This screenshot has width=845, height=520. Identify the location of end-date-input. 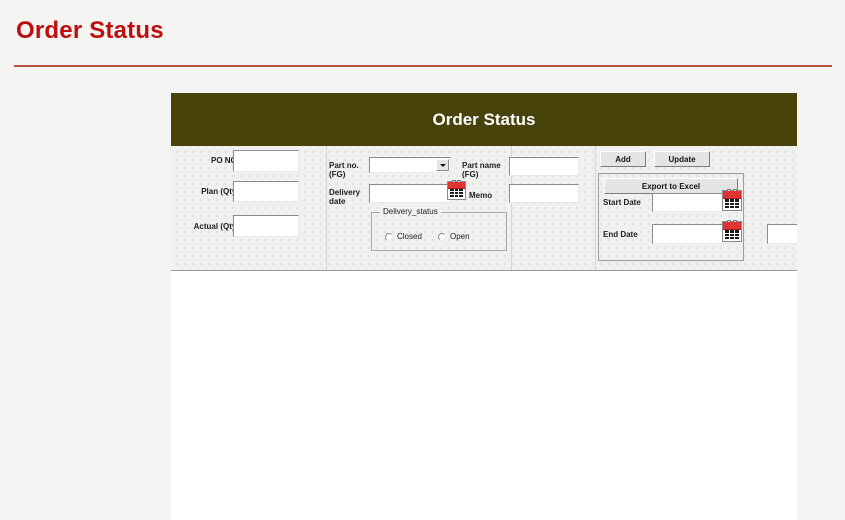
(688, 234).